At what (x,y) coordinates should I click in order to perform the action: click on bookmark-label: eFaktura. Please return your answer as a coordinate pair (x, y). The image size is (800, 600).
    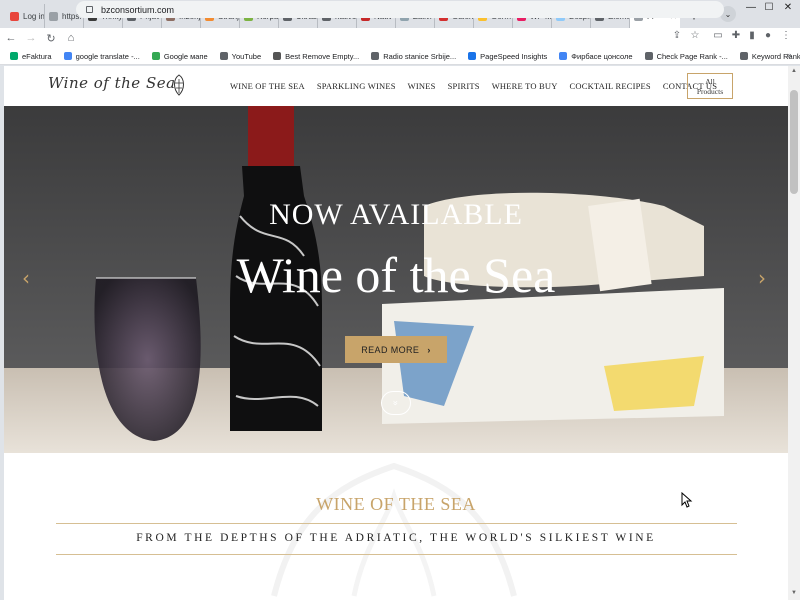
    Looking at the image, I should click on (37, 56).